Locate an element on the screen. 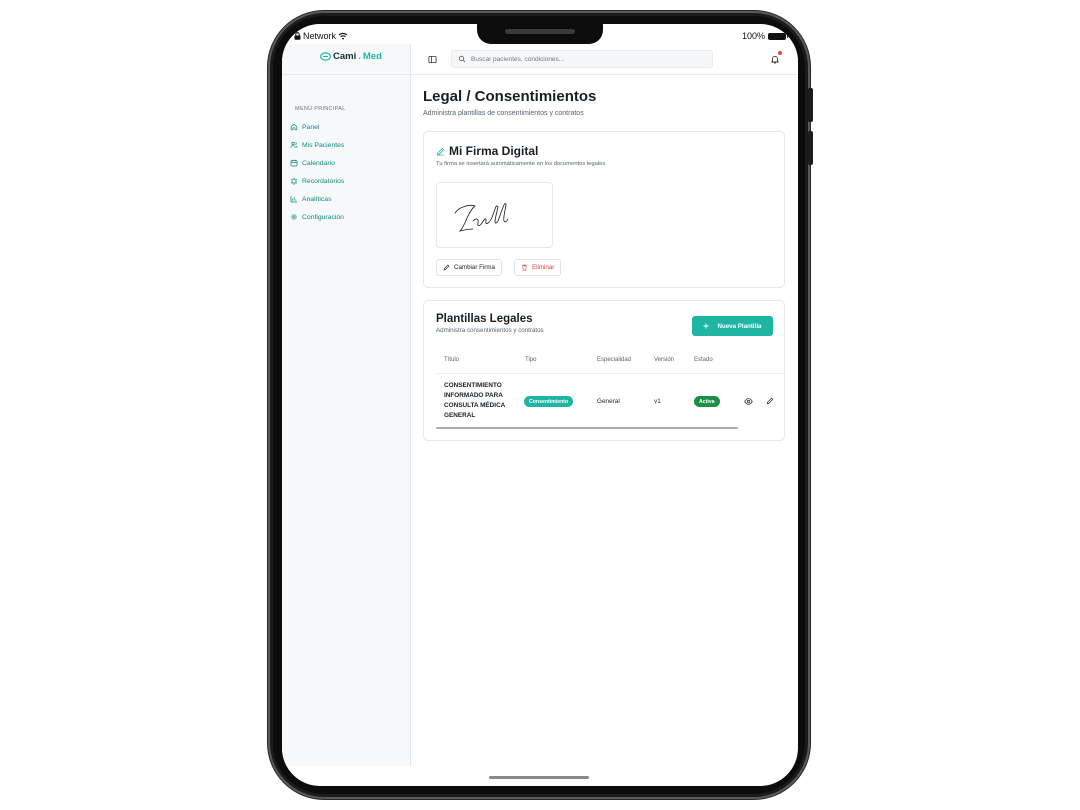  delete-signature-label: Eliminar is located at coordinates (543, 267).